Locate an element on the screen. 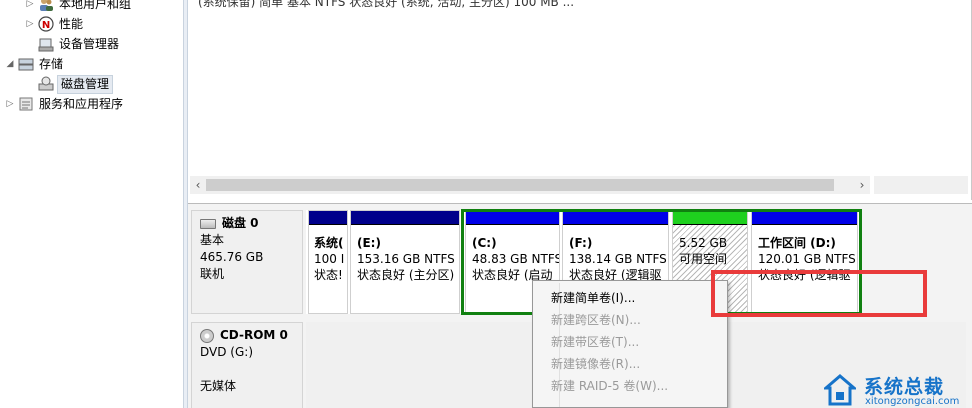 The width and height of the screenshot is (972, 408). disk-management-icon is located at coordinates (46, 84).